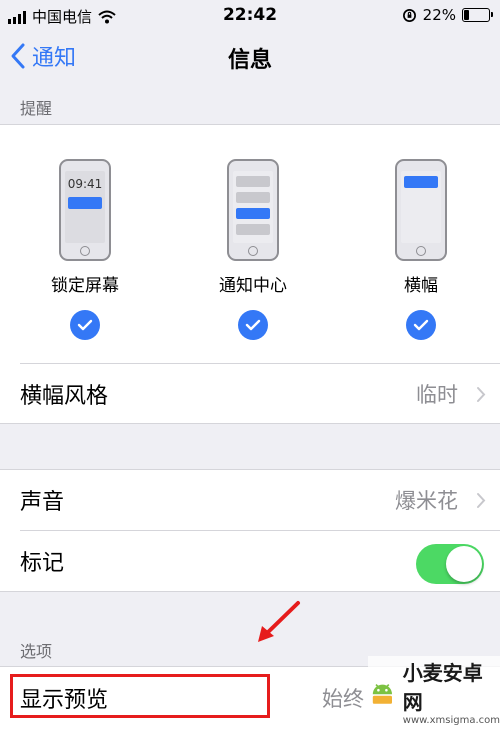  I want to click on alert-option-notification-center: 通知中心, so click(253, 249).